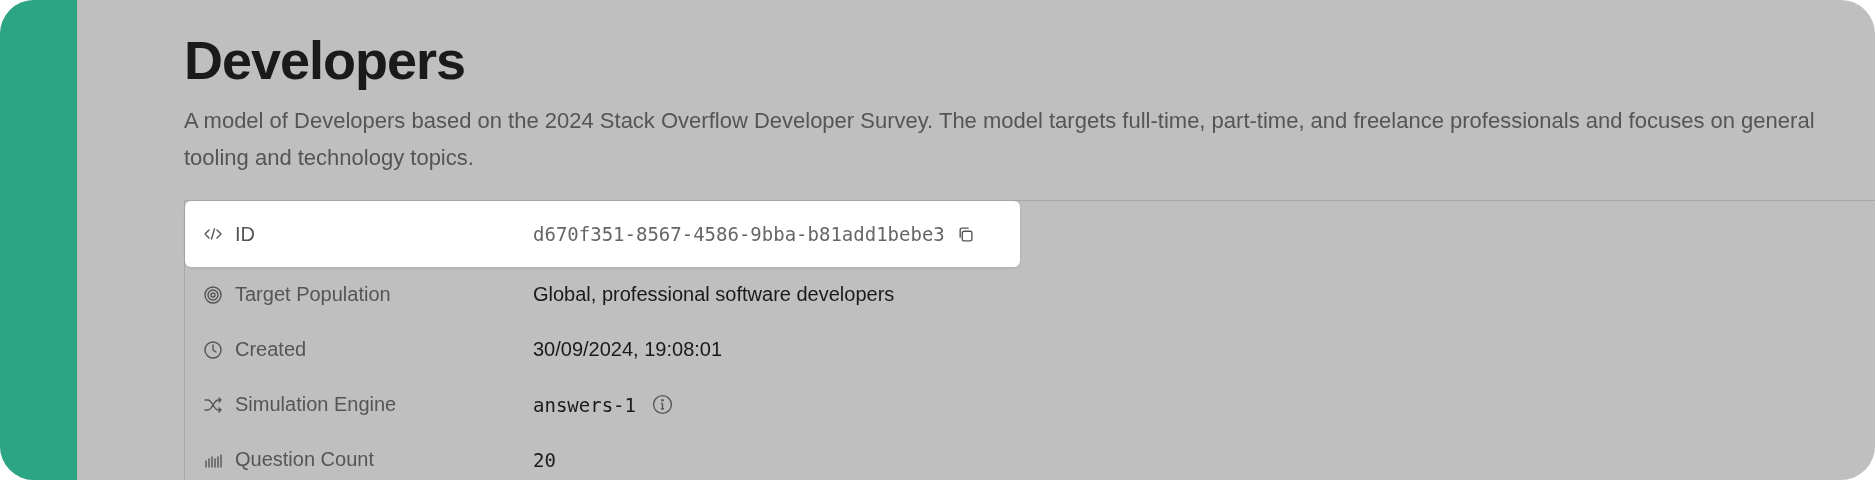 This screenshot has width=1875, height=480. I want to click on detail-label: ID, so click(245, 234).